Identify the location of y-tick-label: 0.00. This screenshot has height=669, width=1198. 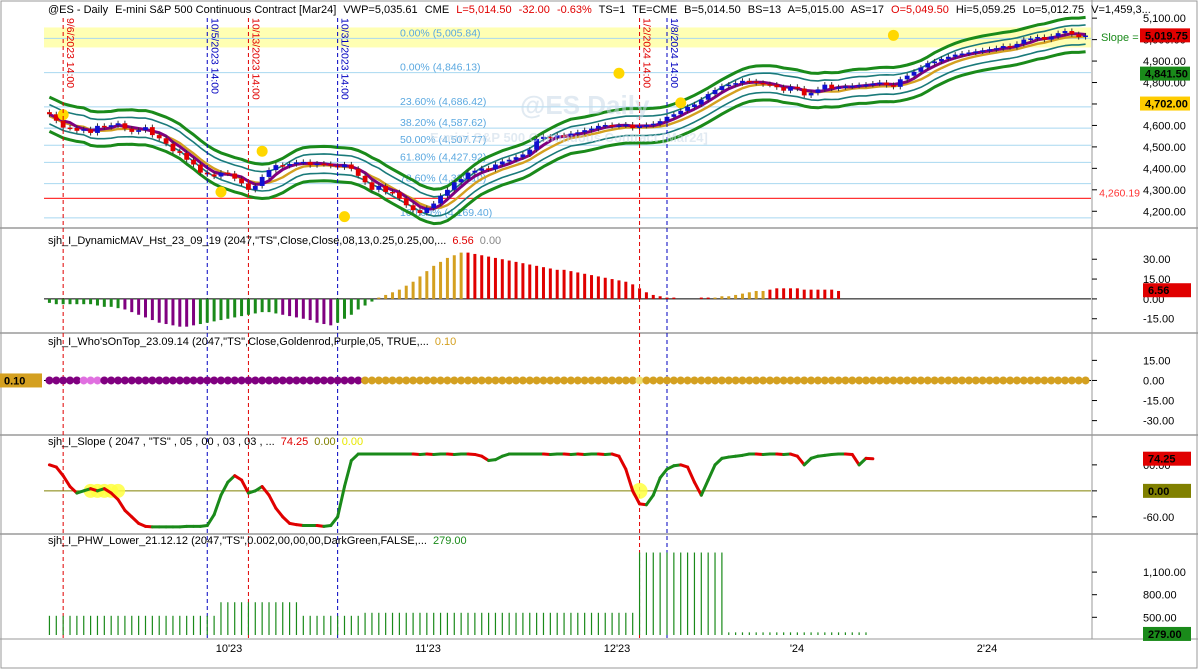
(1153, 381).